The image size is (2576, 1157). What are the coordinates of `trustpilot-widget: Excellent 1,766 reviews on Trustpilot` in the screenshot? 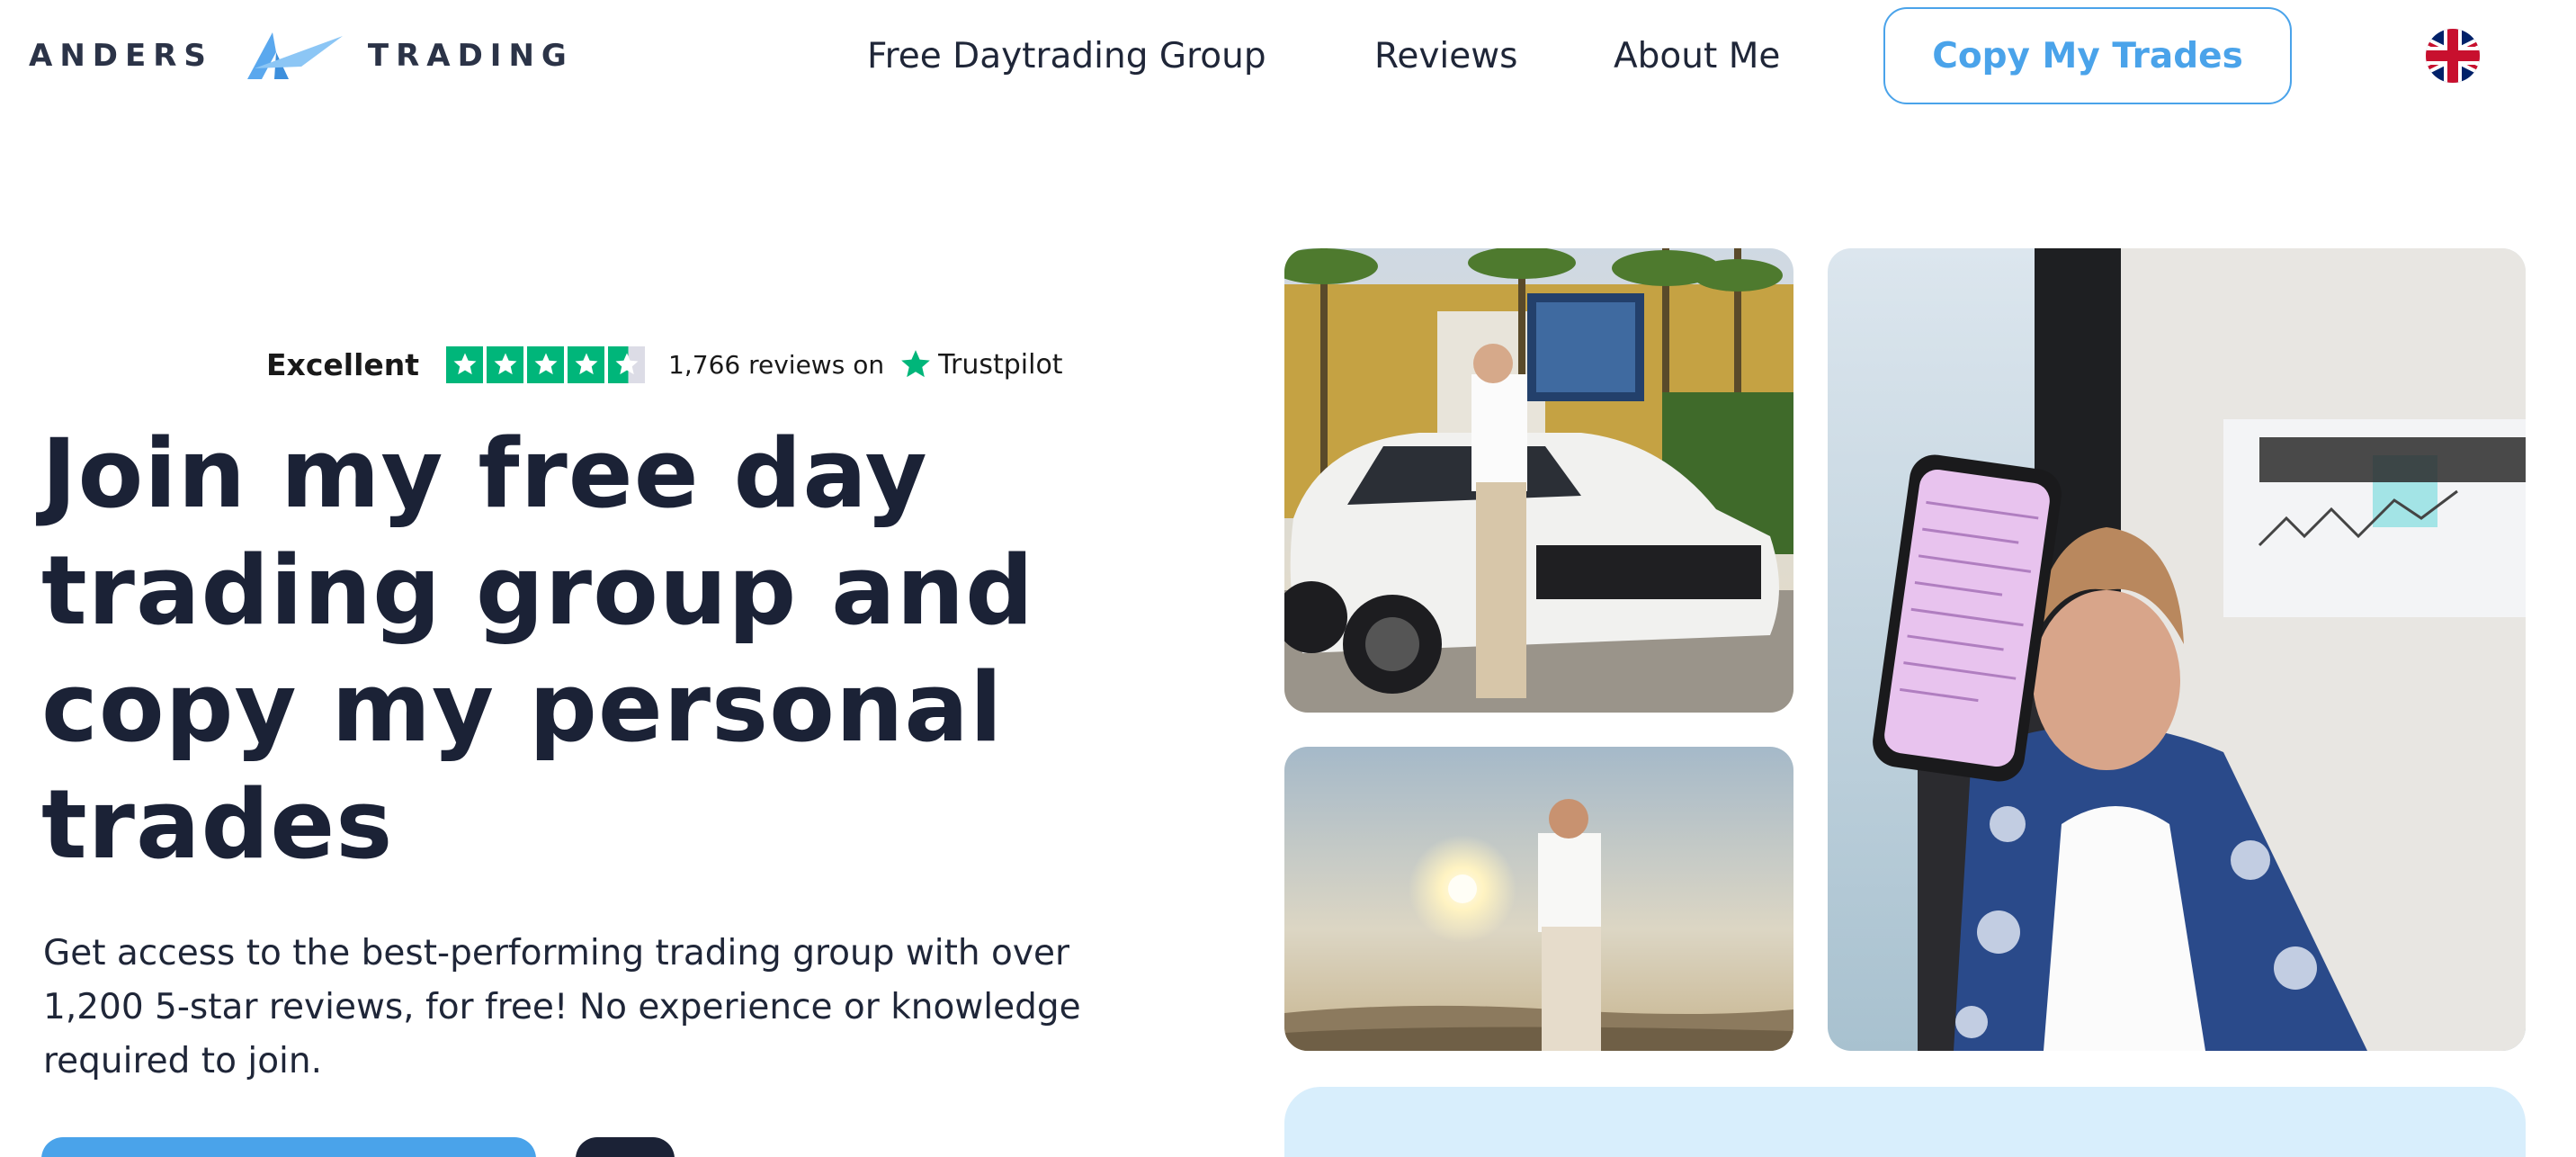 It's located at (664, 364).